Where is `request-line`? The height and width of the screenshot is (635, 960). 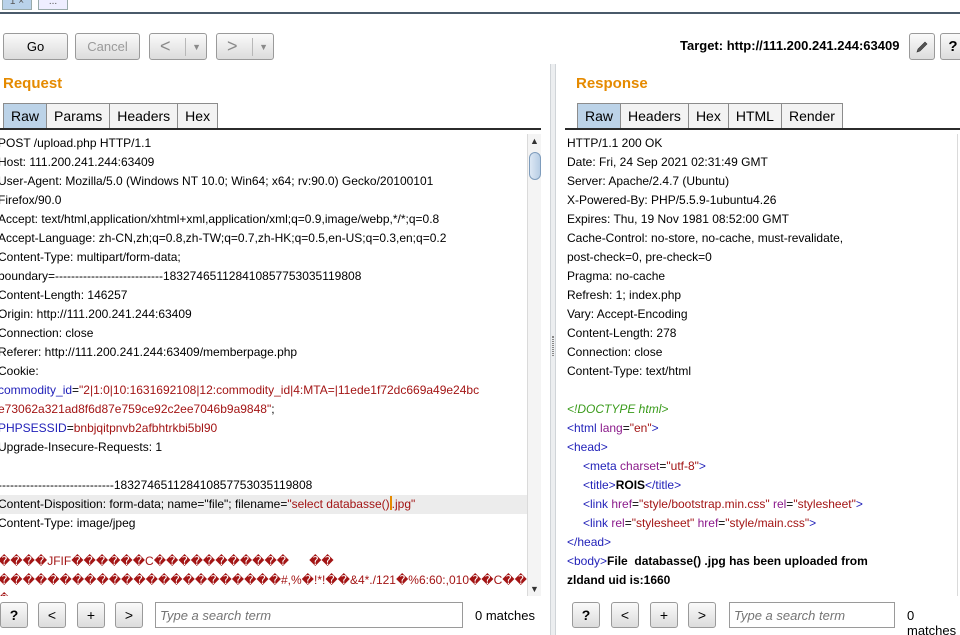 request-line is located at coordinates (263, 542).